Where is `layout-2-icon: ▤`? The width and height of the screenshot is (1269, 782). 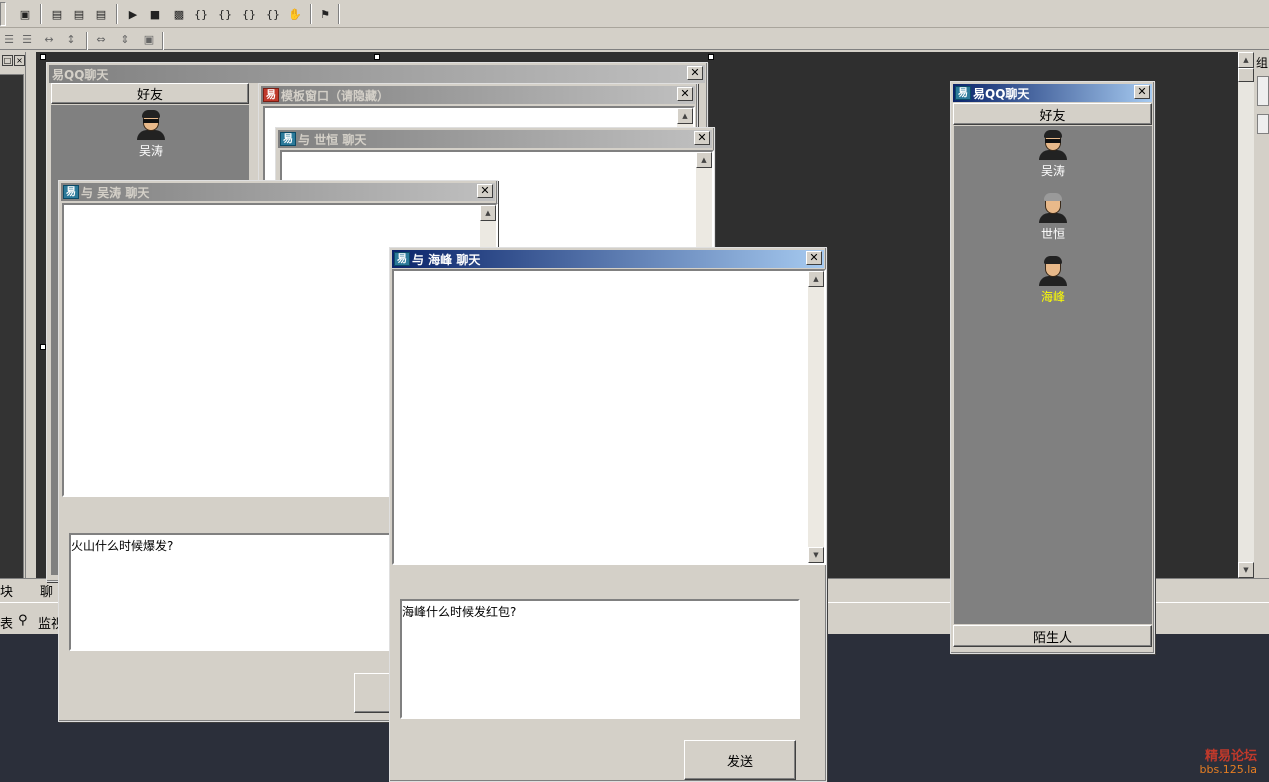
layout-2-icon: ▤ is located at coordinates (79, 14).